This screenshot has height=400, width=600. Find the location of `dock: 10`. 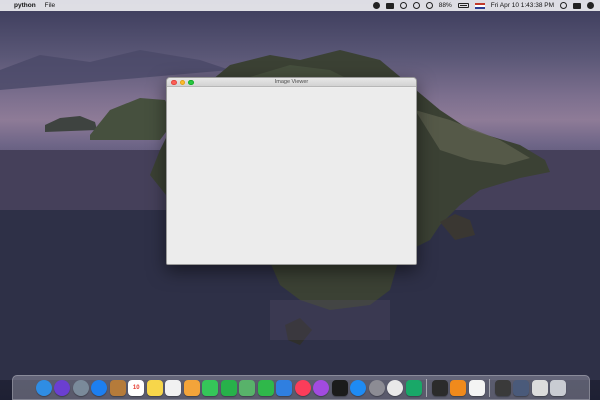

dock: 10 is located at coordinates (301, 387).